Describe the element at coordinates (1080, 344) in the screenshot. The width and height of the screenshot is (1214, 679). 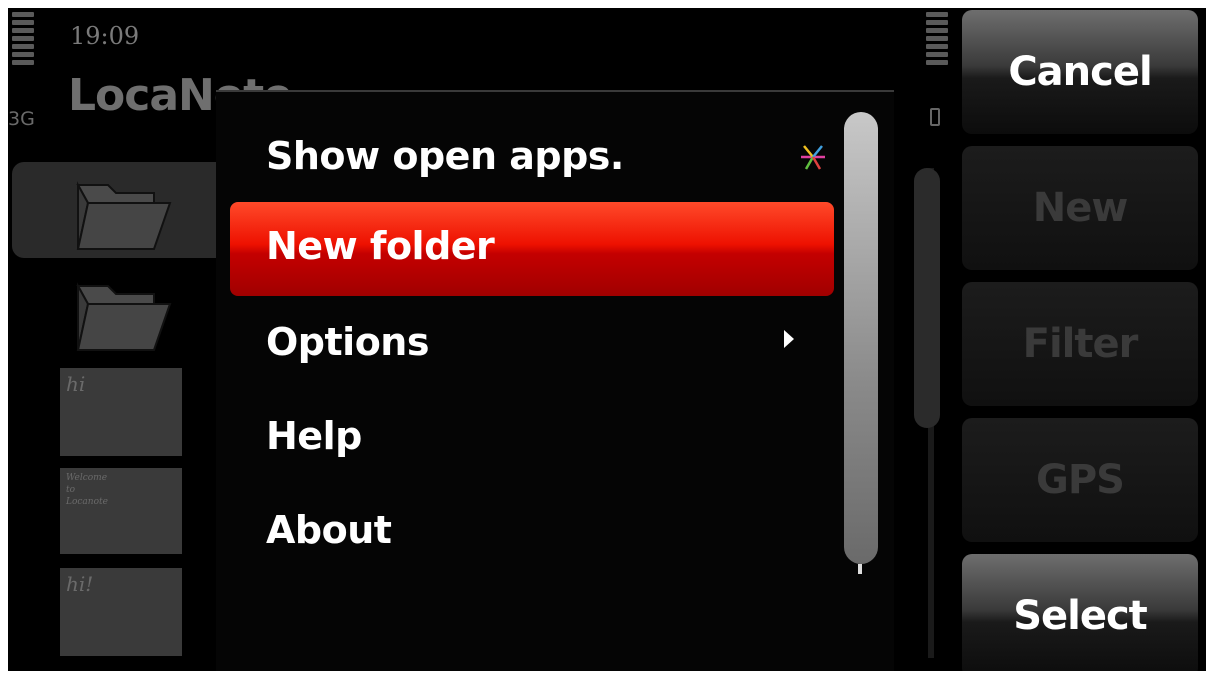
I see `filter-button: Filter` at that location.